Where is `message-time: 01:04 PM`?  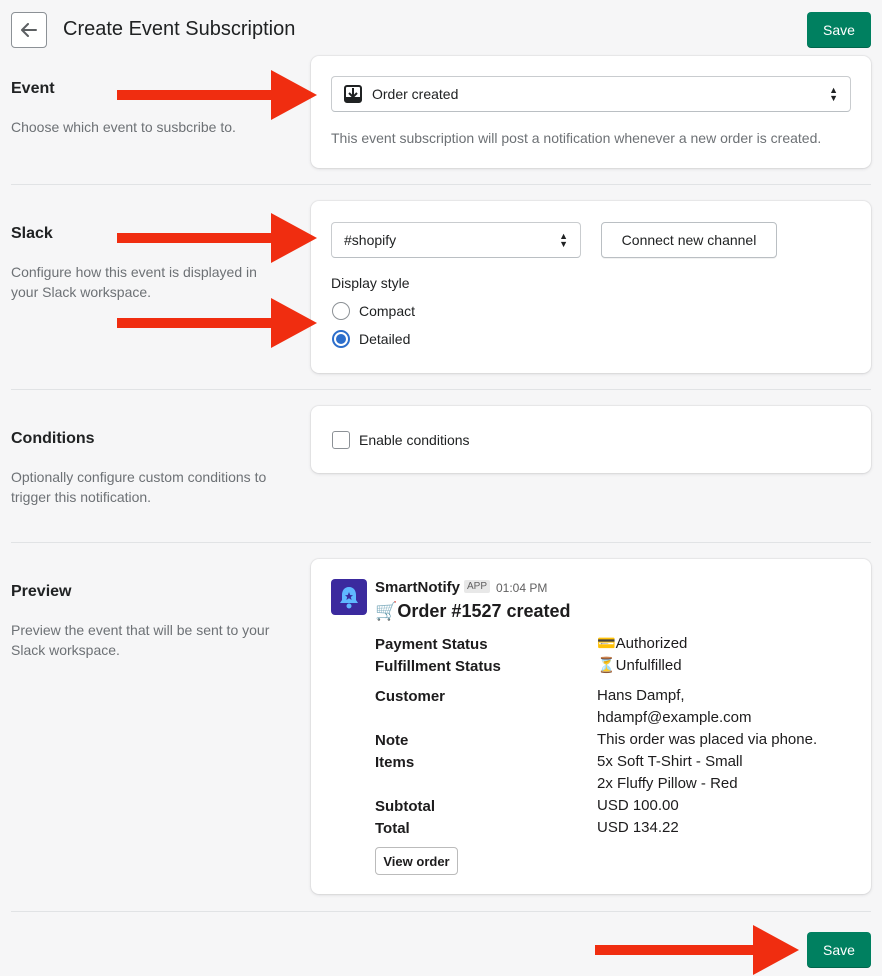 message-time: 01:04 PM is located at coordinates (522, 588).